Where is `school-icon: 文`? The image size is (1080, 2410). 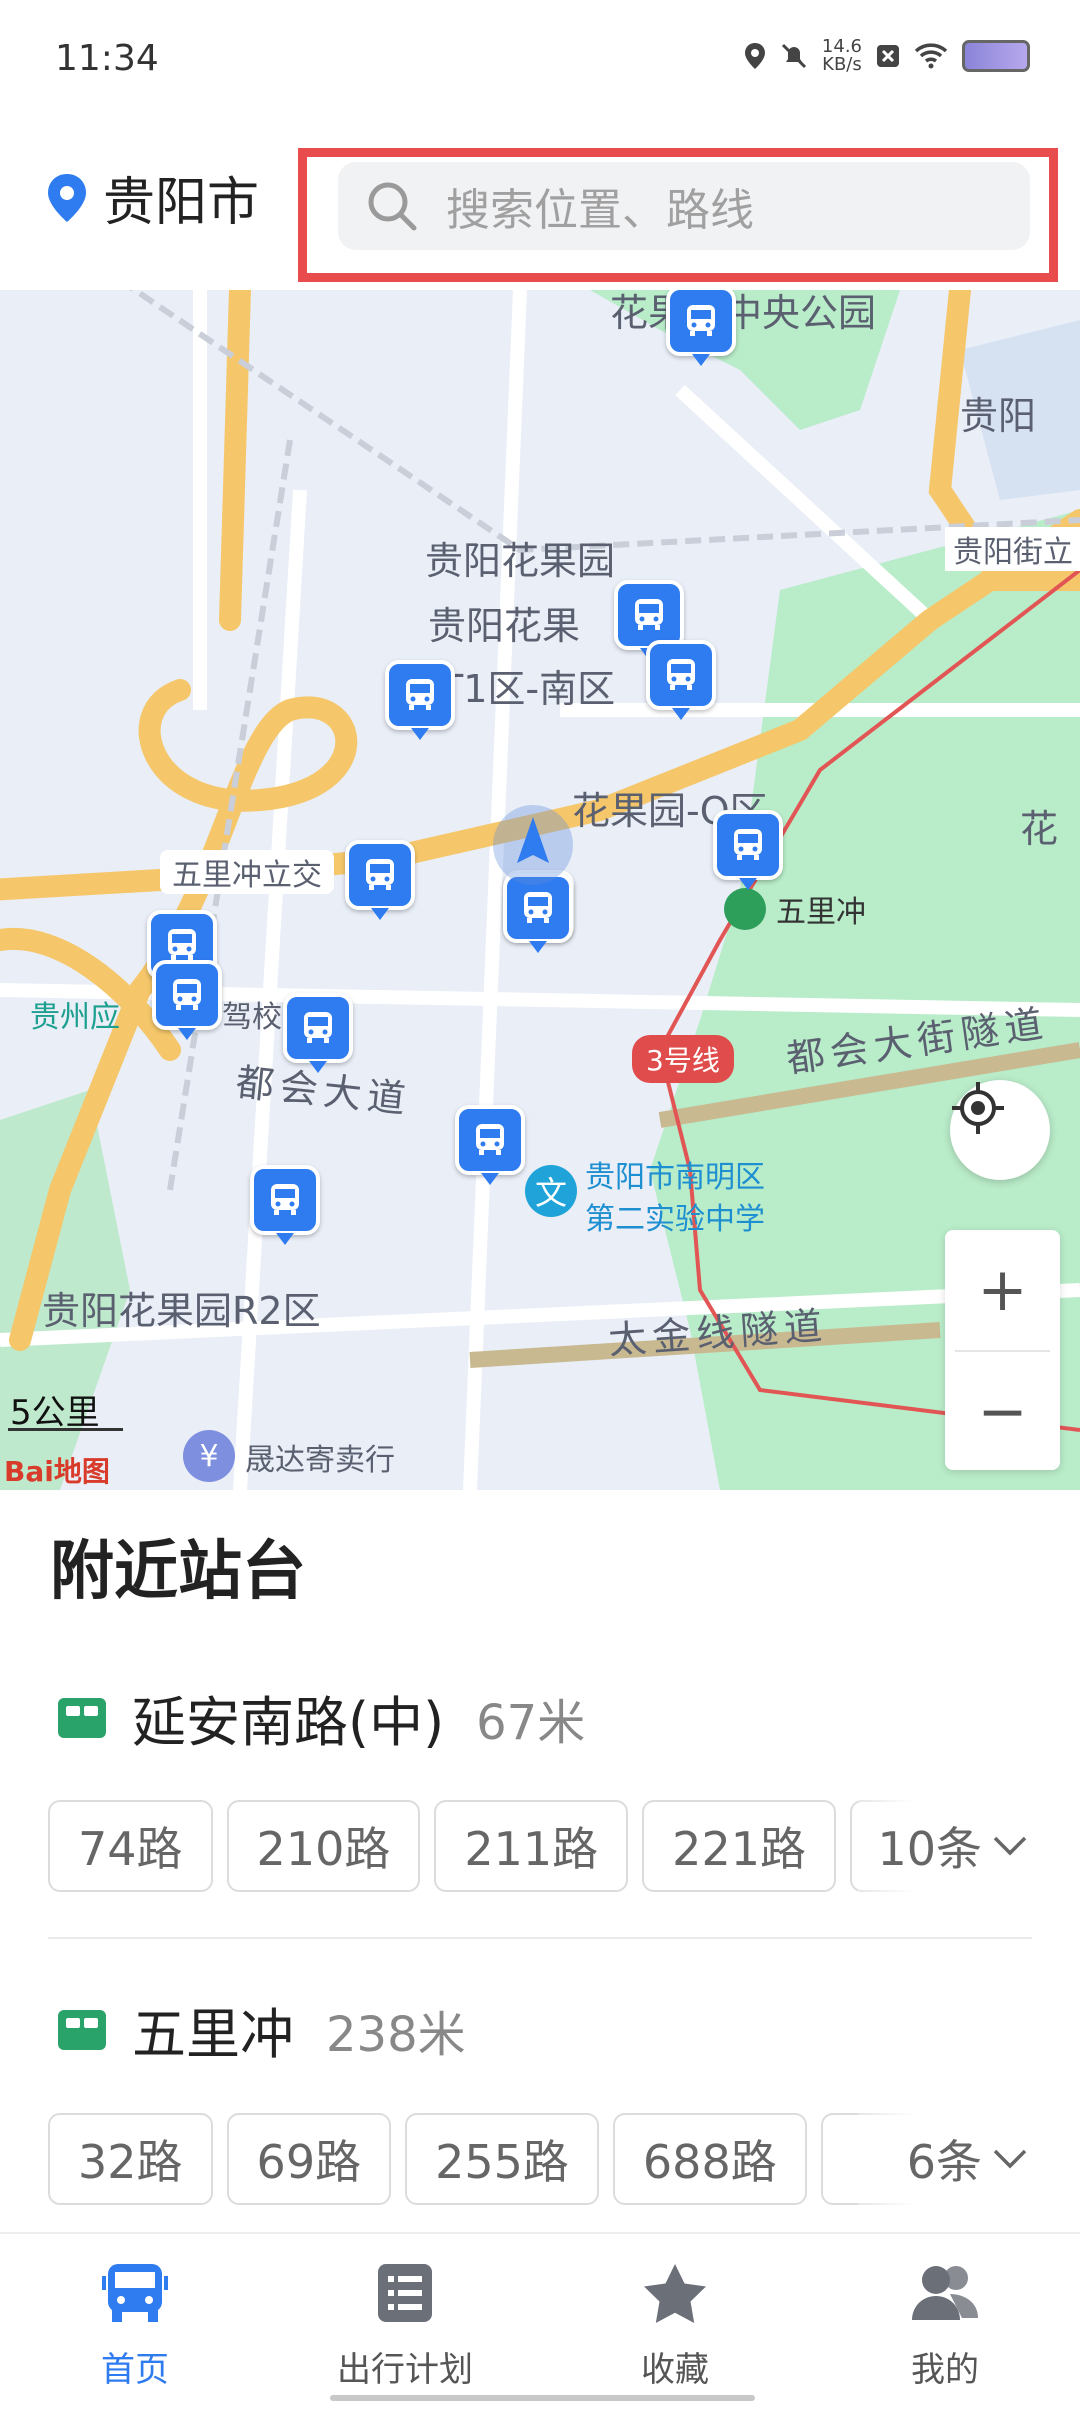
school-icon: 文 is located at coordinates (551, 1191).